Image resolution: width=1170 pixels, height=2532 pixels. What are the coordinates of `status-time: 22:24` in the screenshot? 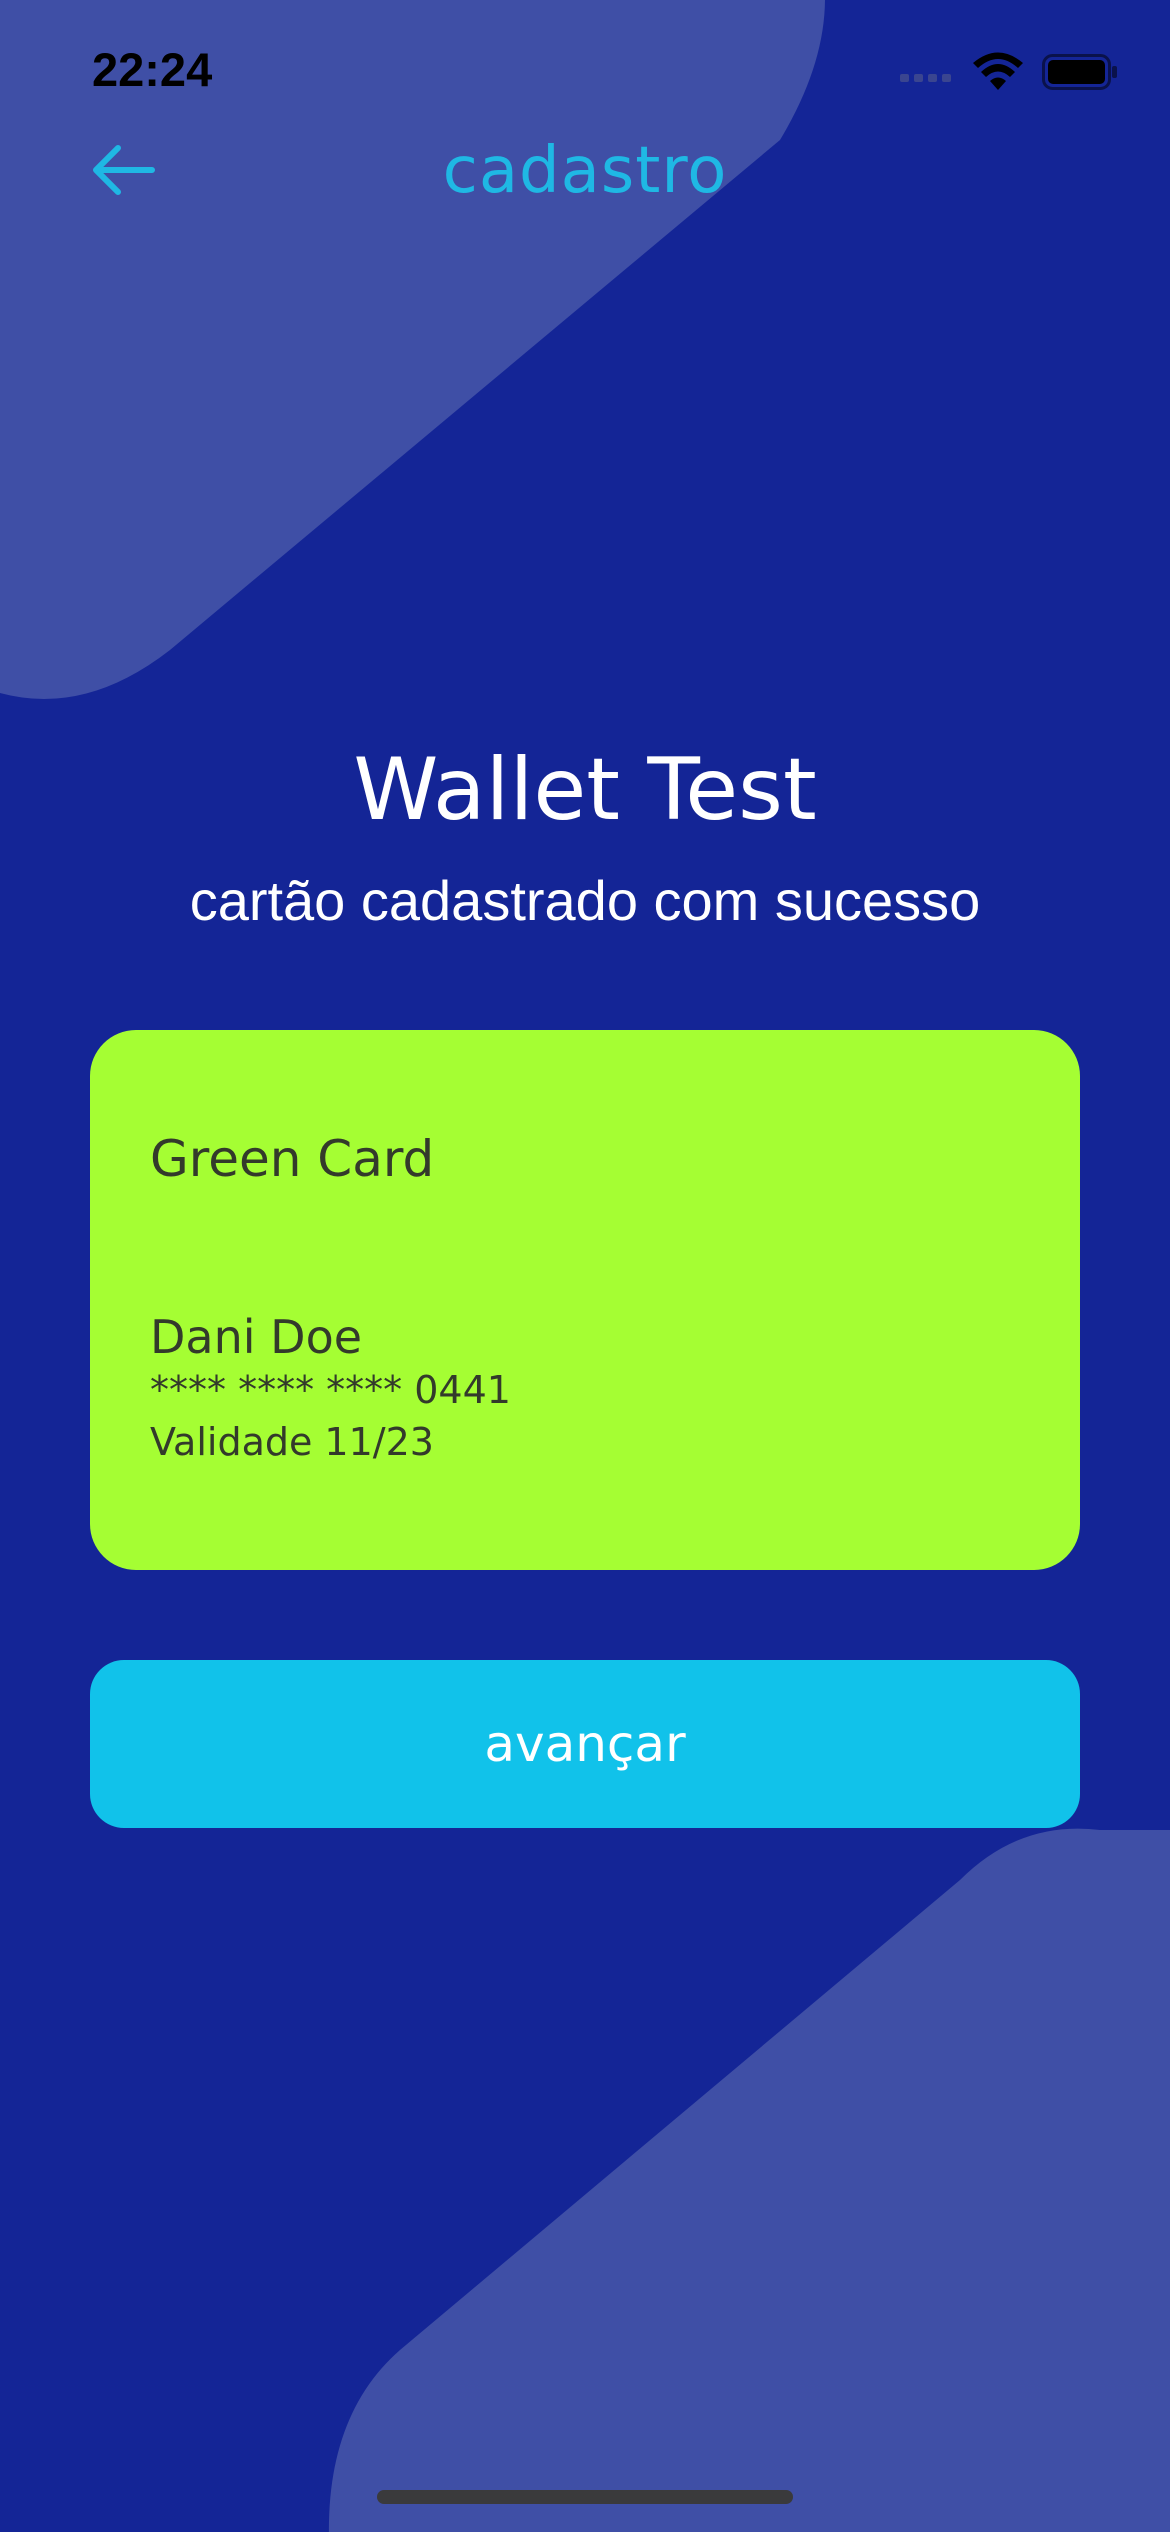 It's located at (152, 69).